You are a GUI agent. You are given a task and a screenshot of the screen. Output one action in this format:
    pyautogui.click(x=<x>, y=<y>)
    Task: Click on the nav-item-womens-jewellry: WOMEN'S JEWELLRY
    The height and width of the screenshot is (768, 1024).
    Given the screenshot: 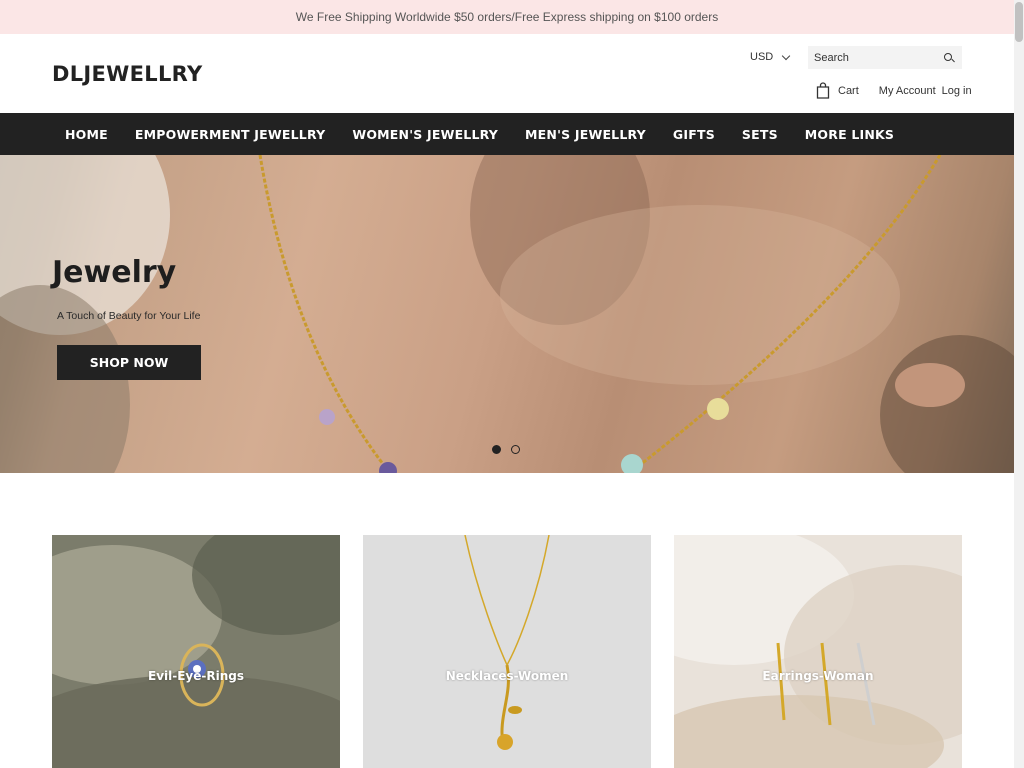 What is the action you would take?
    pyautogui.click(x=425, y=134)
    